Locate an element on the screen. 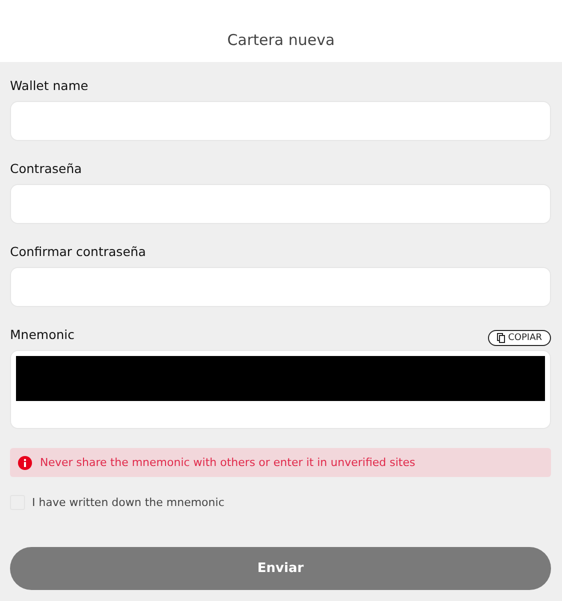 The width and height of the screenshot is (562, 601). field-label: Confirmar contraseña is located at coordinates (78, 252).